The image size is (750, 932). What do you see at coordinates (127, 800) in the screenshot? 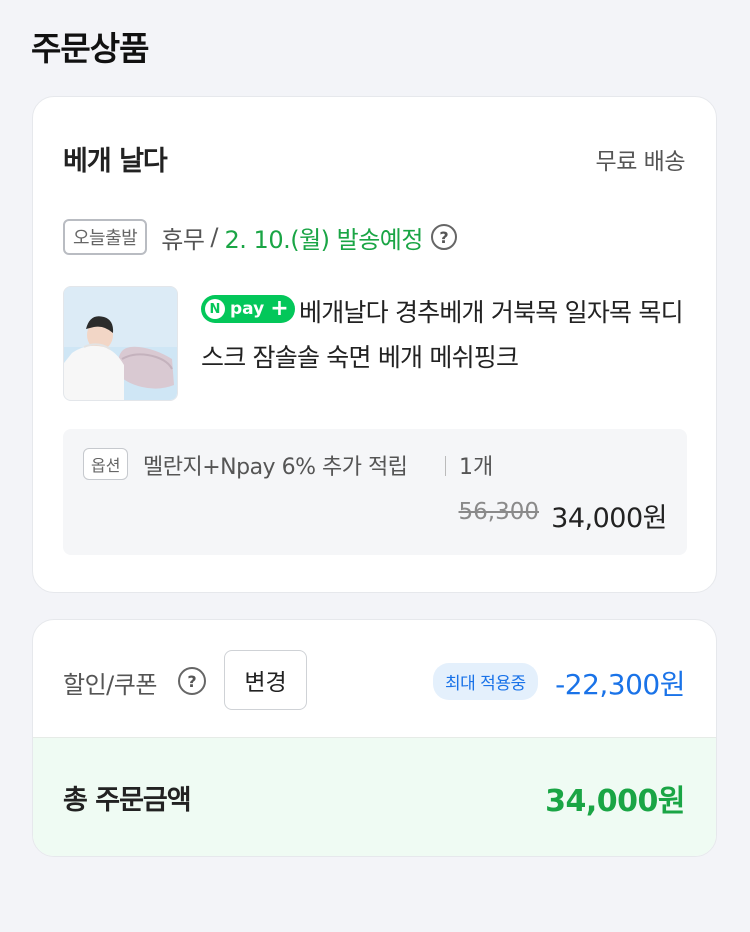
I see `total-label: 총 주문금액` at bounding box center [127, 800].